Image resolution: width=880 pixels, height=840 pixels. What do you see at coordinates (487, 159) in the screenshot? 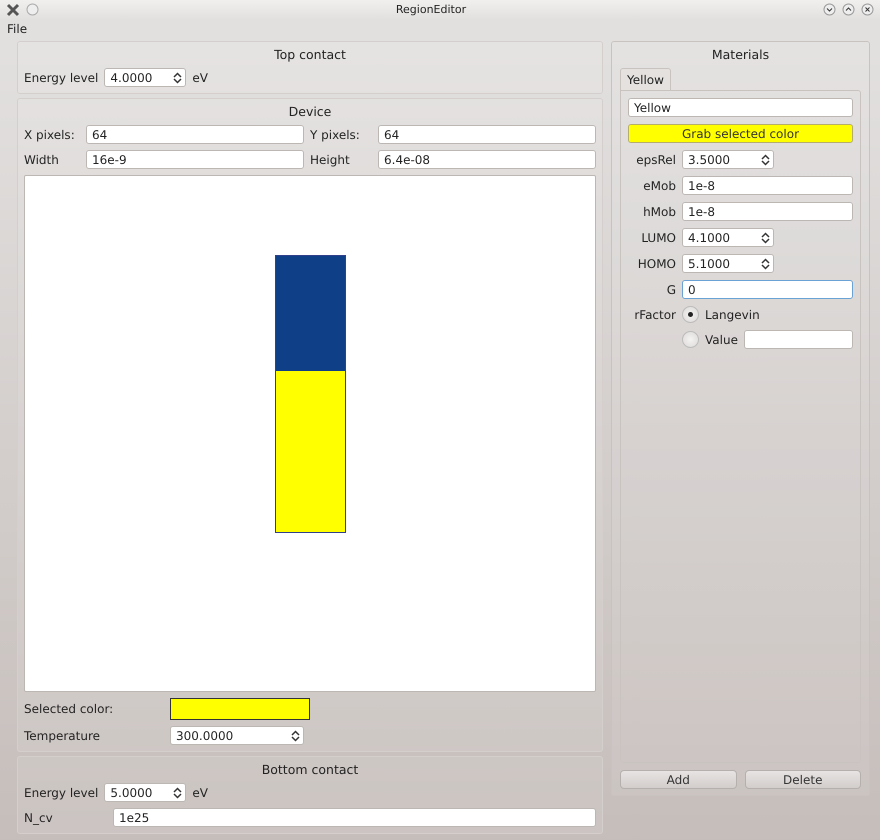
I see `input-field: 6.4e-08` at bounding box center [487, 159].